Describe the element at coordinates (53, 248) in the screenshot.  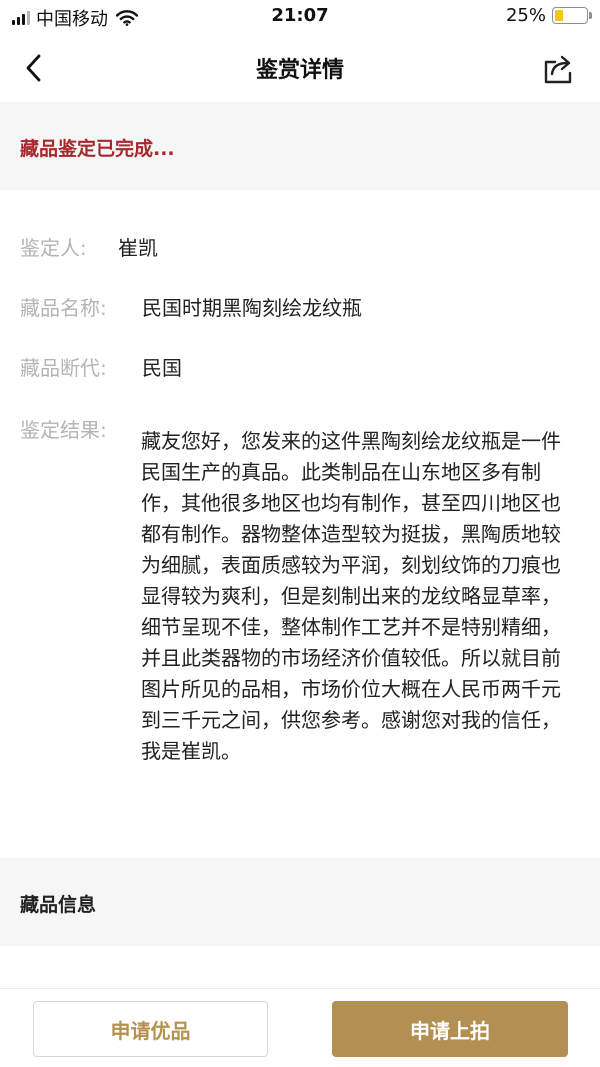
I see `appraiser-label: 鉴定人:` at that location.